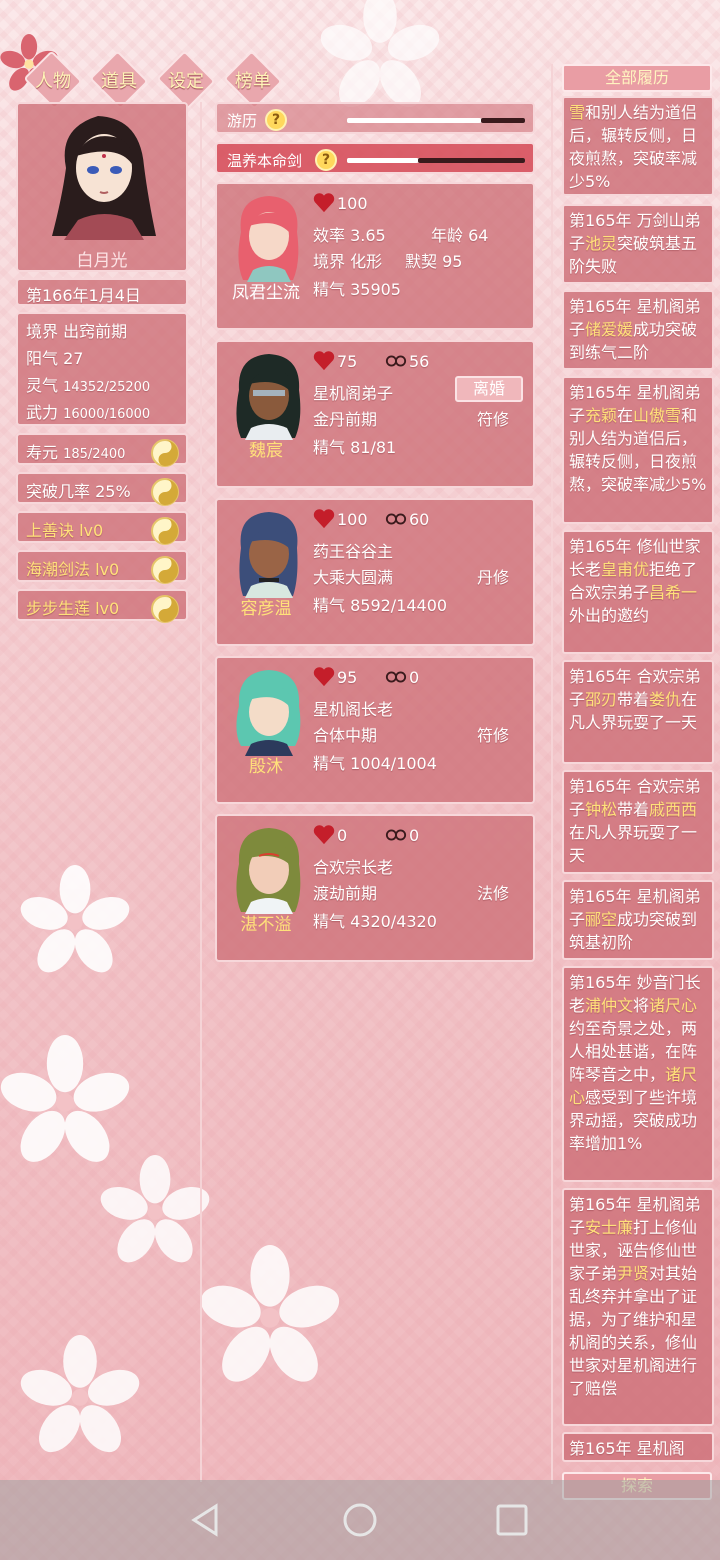  Describe the element at coordinates (353, 867) in the screenshot. I see `identity-text: 合欢宗长老` at that location.